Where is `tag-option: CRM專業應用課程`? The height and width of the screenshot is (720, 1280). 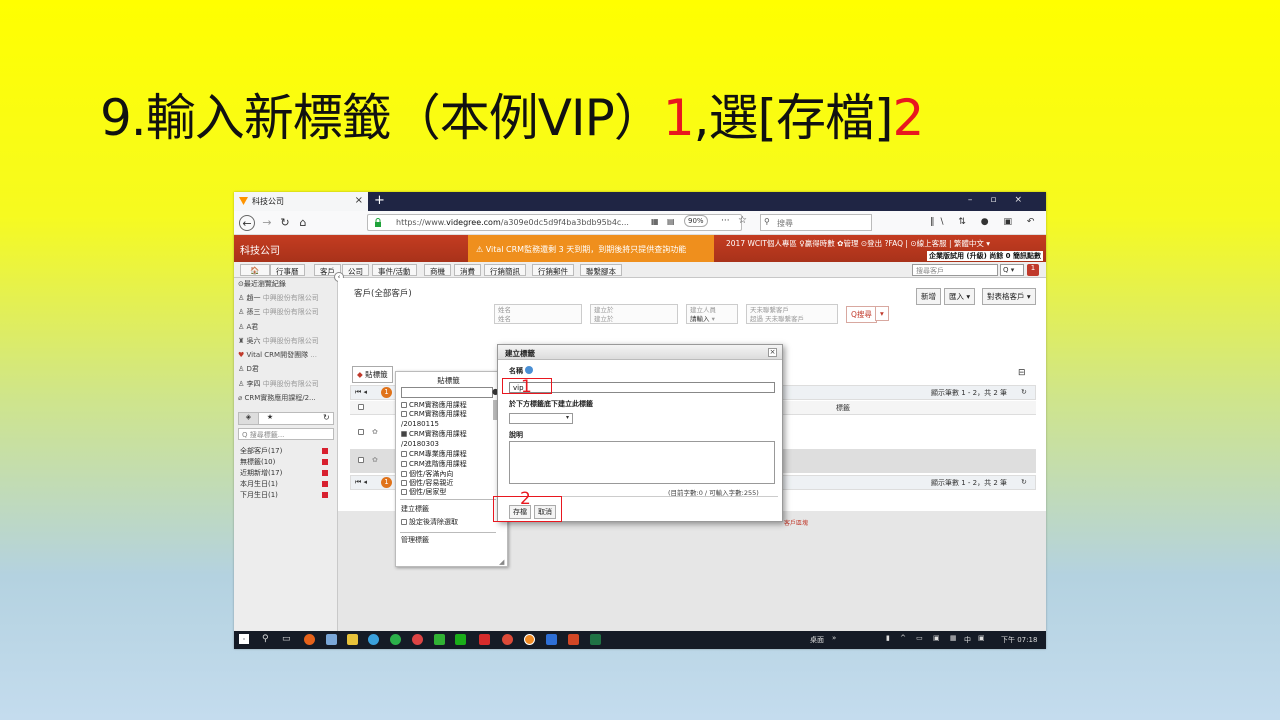
tag-option: CRM專業應用課程 is located at coordinates (434, 454).